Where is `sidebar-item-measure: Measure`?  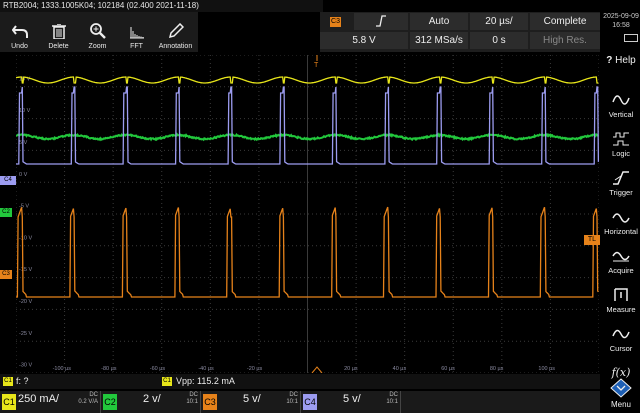 sidebar-item-measure: Measure is located at coordinates (621, 294).